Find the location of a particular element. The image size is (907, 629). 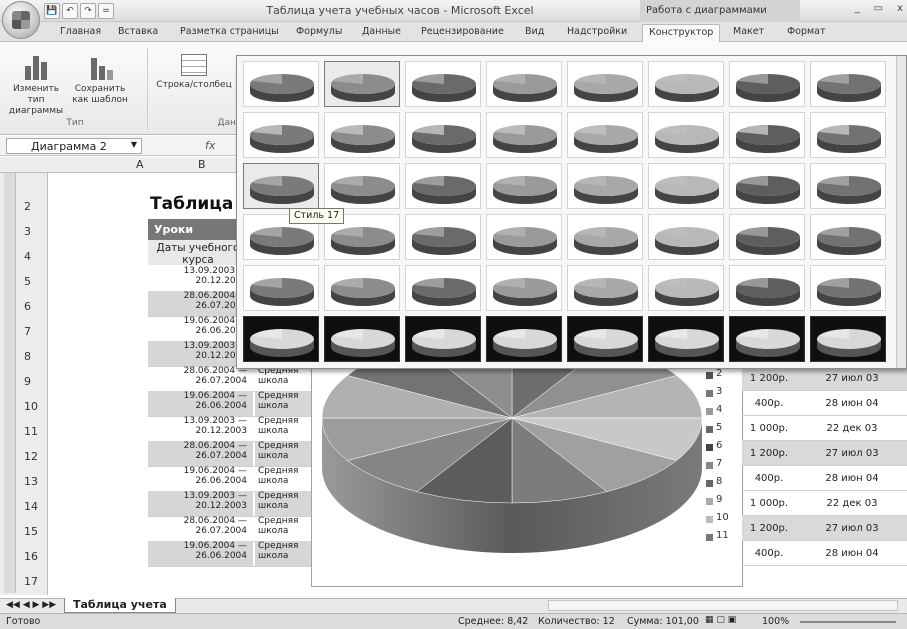

sheet-tab: Таблица учета is located at coordinates (120, 605).